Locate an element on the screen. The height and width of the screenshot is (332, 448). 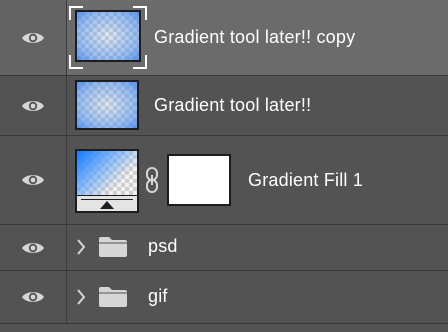
layer-mask-thumbnail is located at coordinates (199, 180).